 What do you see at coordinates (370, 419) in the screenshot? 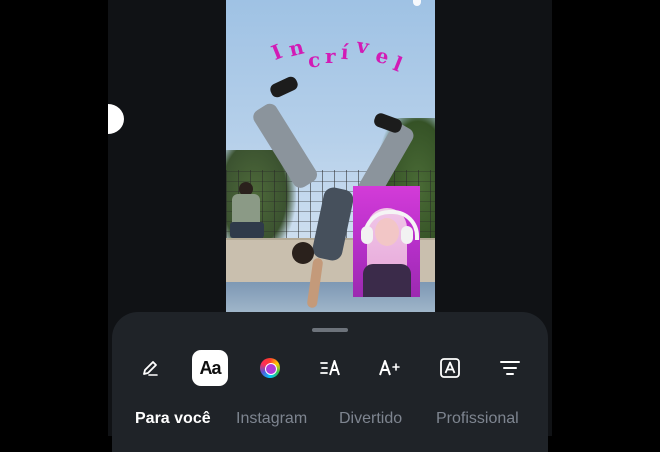
I see `tab-divertido: Divertido` at bounding box center [370, 419].